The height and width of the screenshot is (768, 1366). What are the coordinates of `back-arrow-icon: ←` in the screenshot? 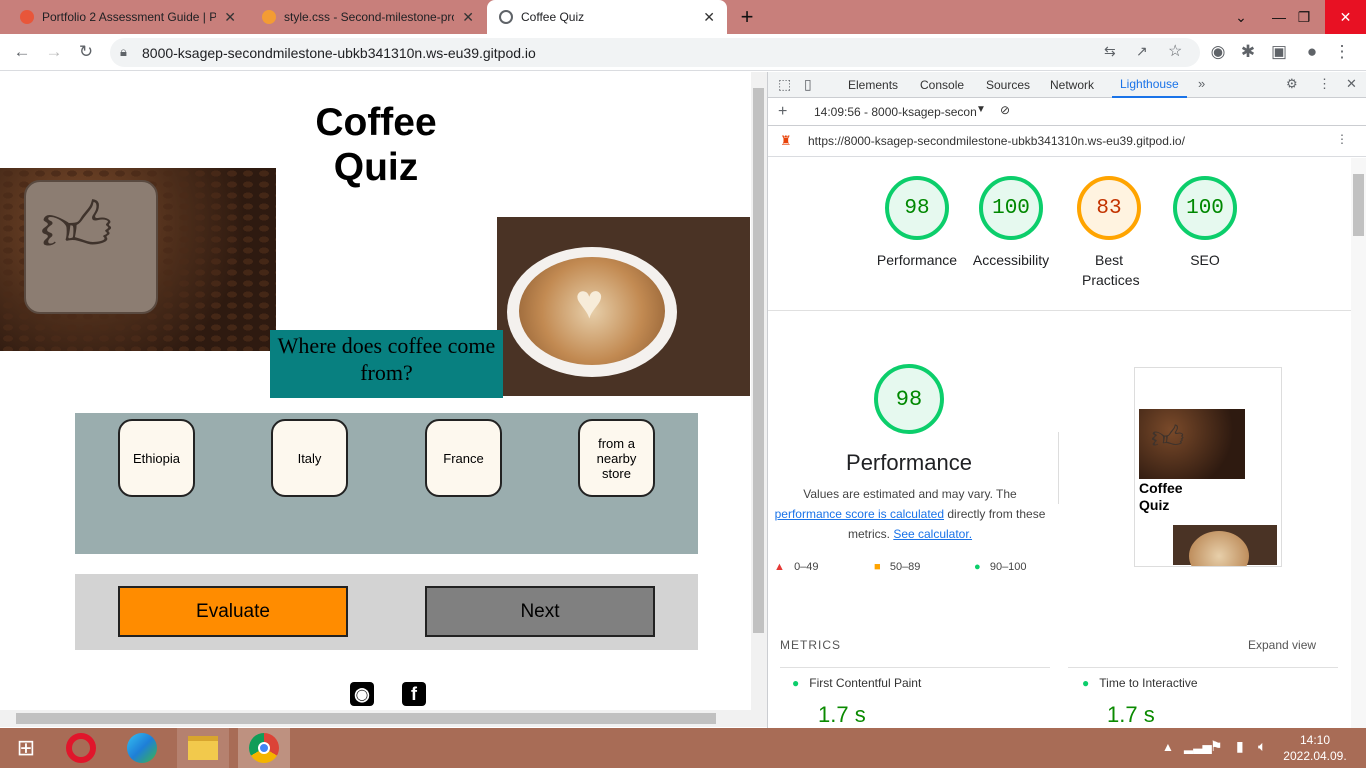 It's located at (22, 52).